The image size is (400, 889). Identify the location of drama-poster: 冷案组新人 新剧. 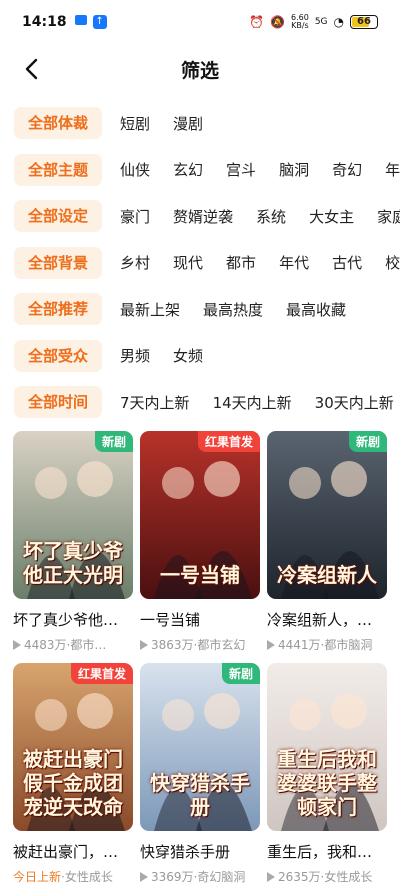
(327, 515).